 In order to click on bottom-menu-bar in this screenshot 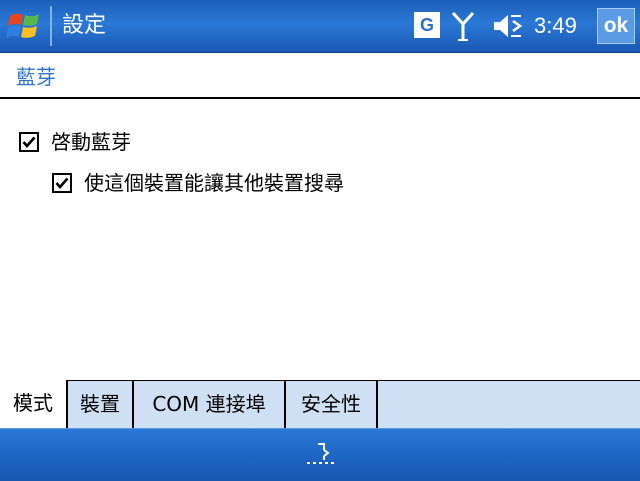, I will do `click(320, 454)`.